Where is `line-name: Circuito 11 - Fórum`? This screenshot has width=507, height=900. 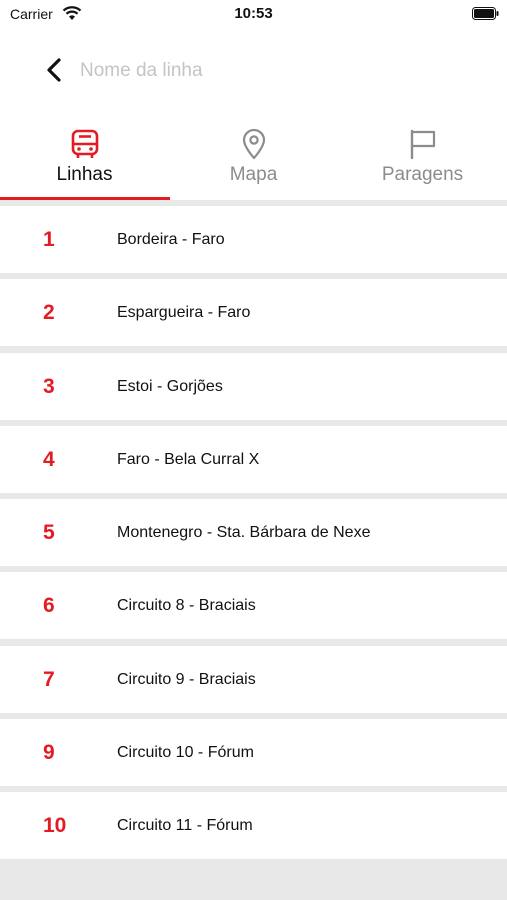
line-name: Circuito 11 - Fórum is located at coordinates (185, 826).